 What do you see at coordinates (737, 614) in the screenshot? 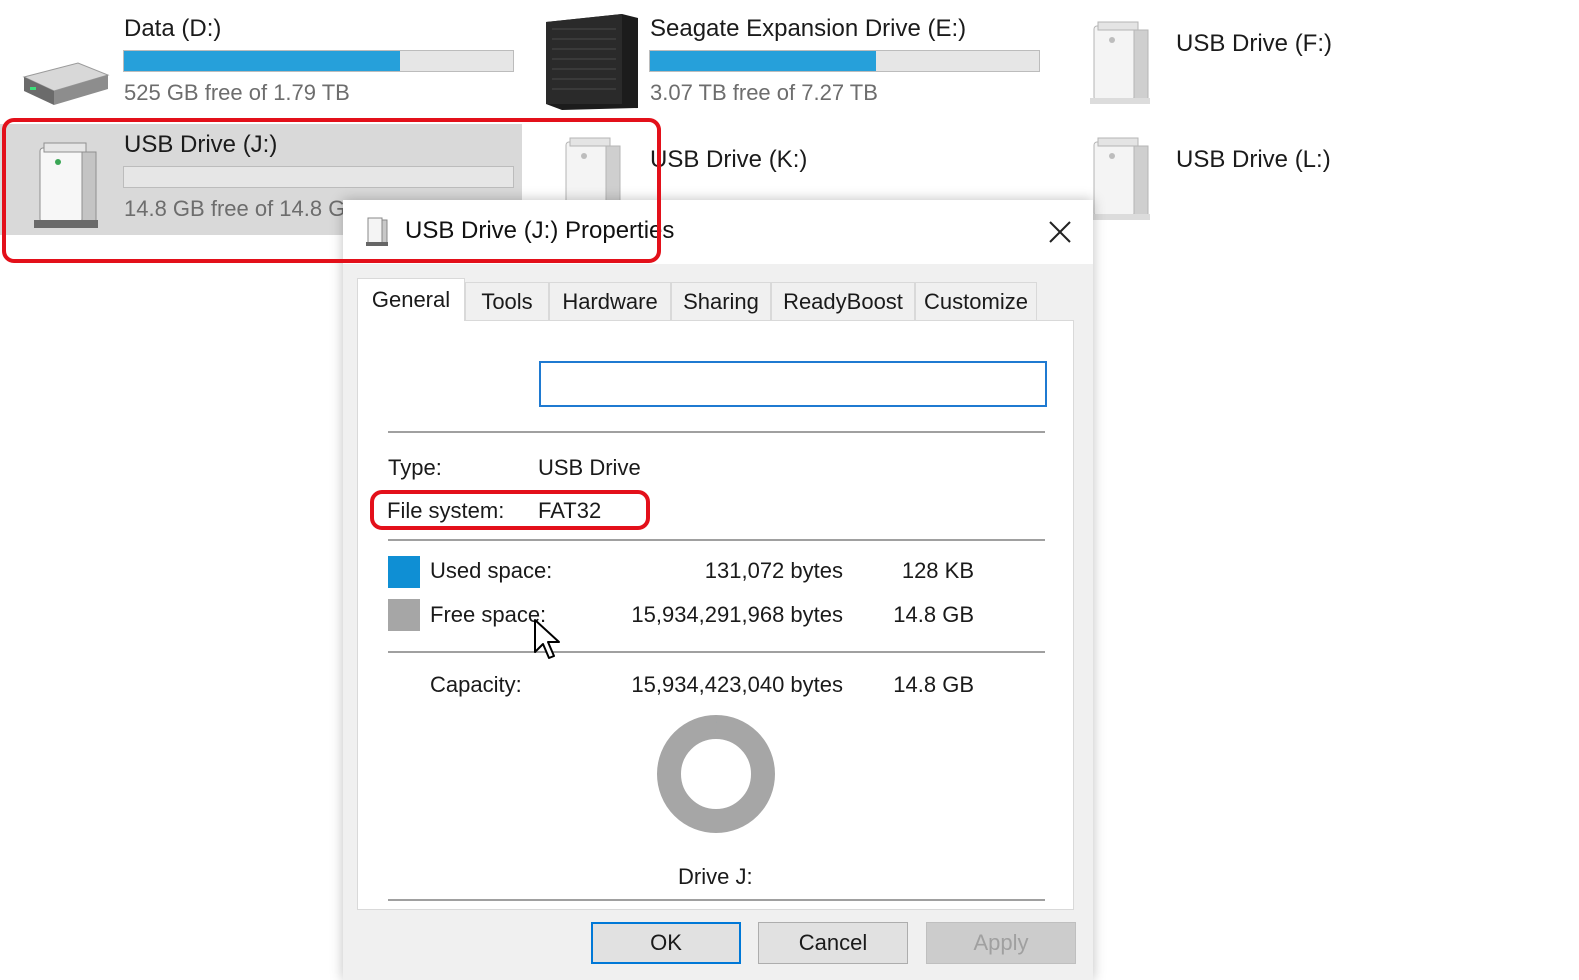
I see `free-space-bytes: 15,934,291,968 bytes` at bounding box center [737, 614].